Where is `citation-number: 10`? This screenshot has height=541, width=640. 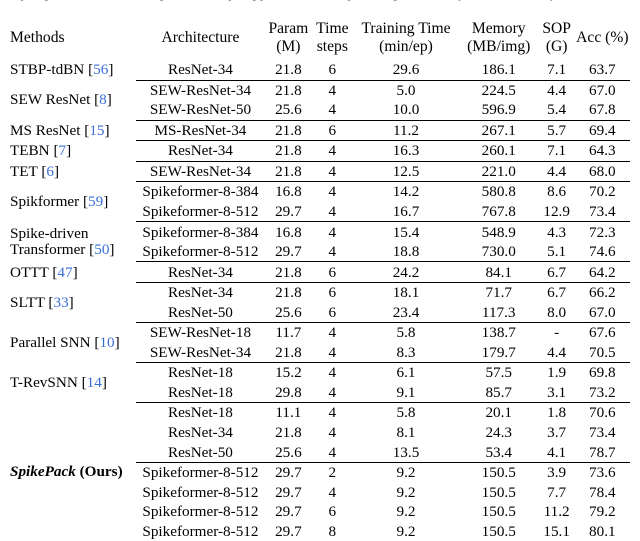 citation-number: 10 is located at coordinates (106, 342).